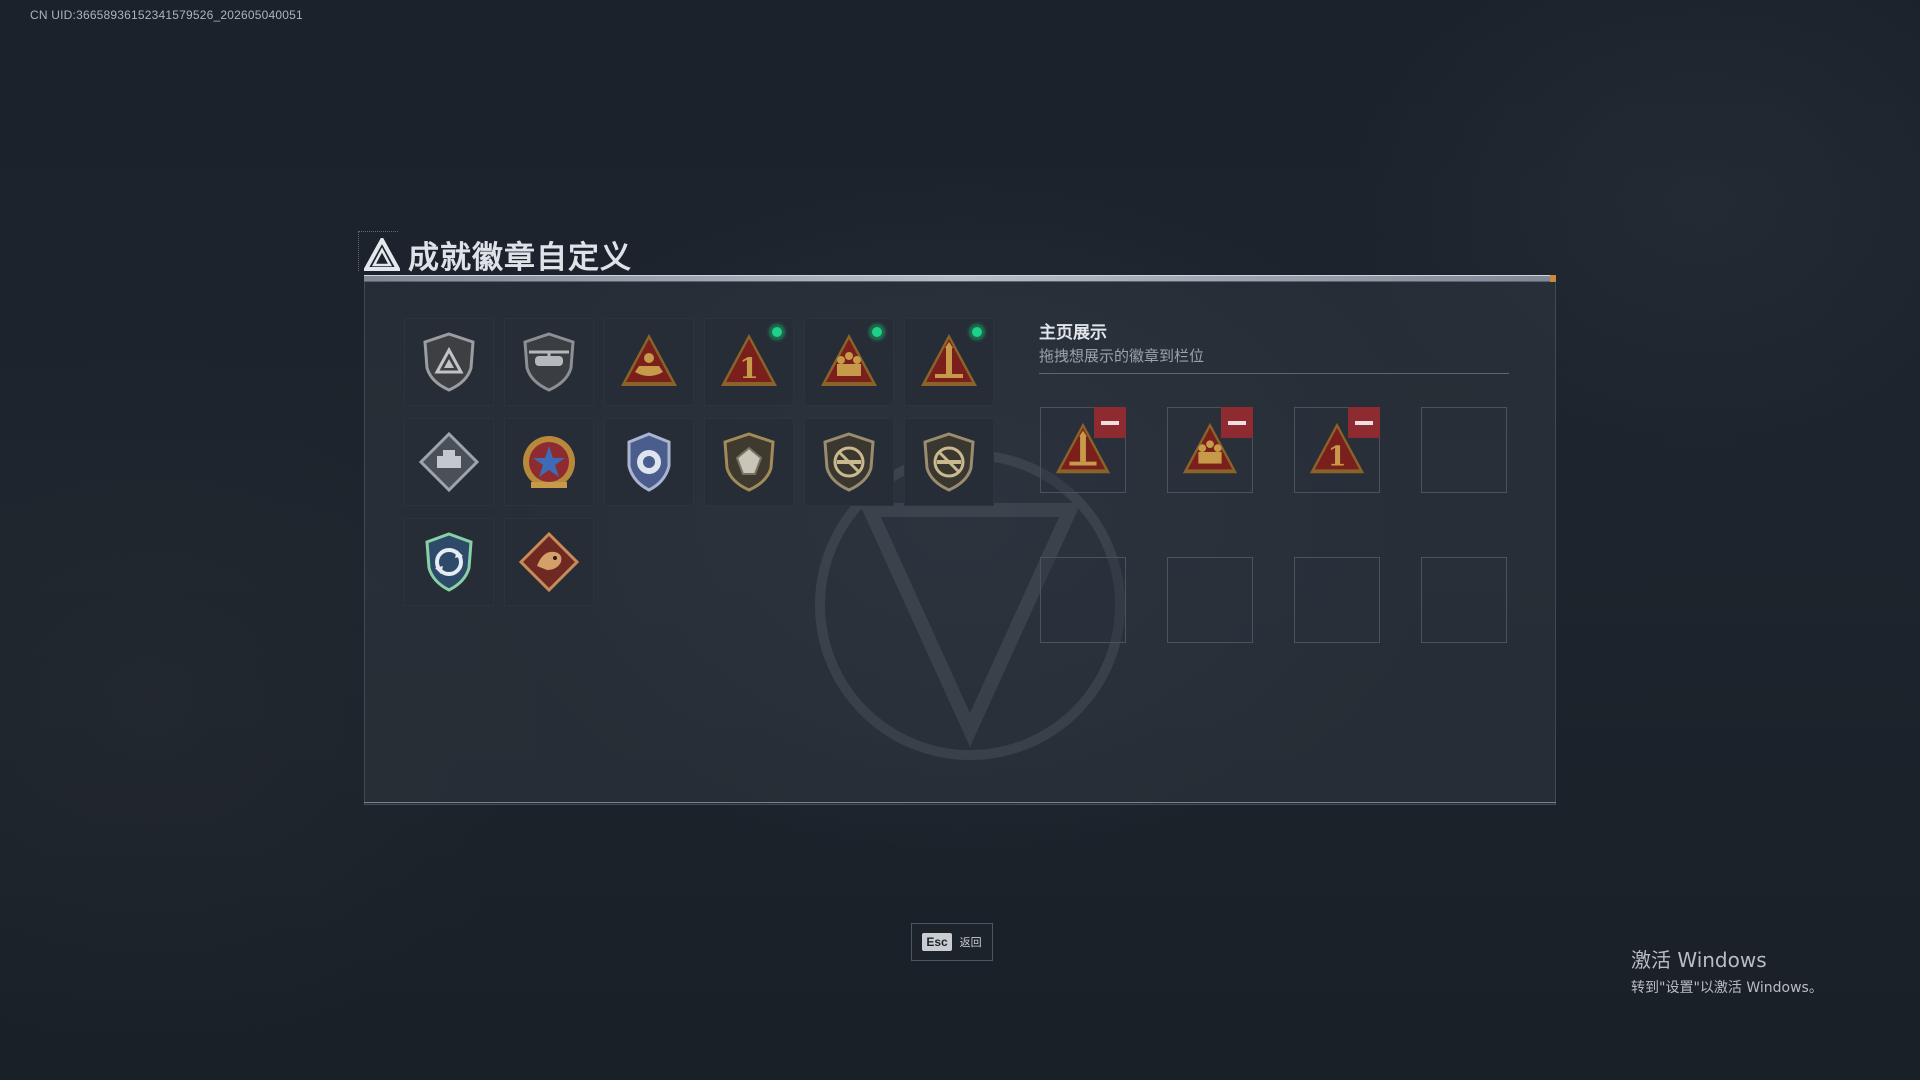  I want to click on badge-grid: 1, so click(699, 462).